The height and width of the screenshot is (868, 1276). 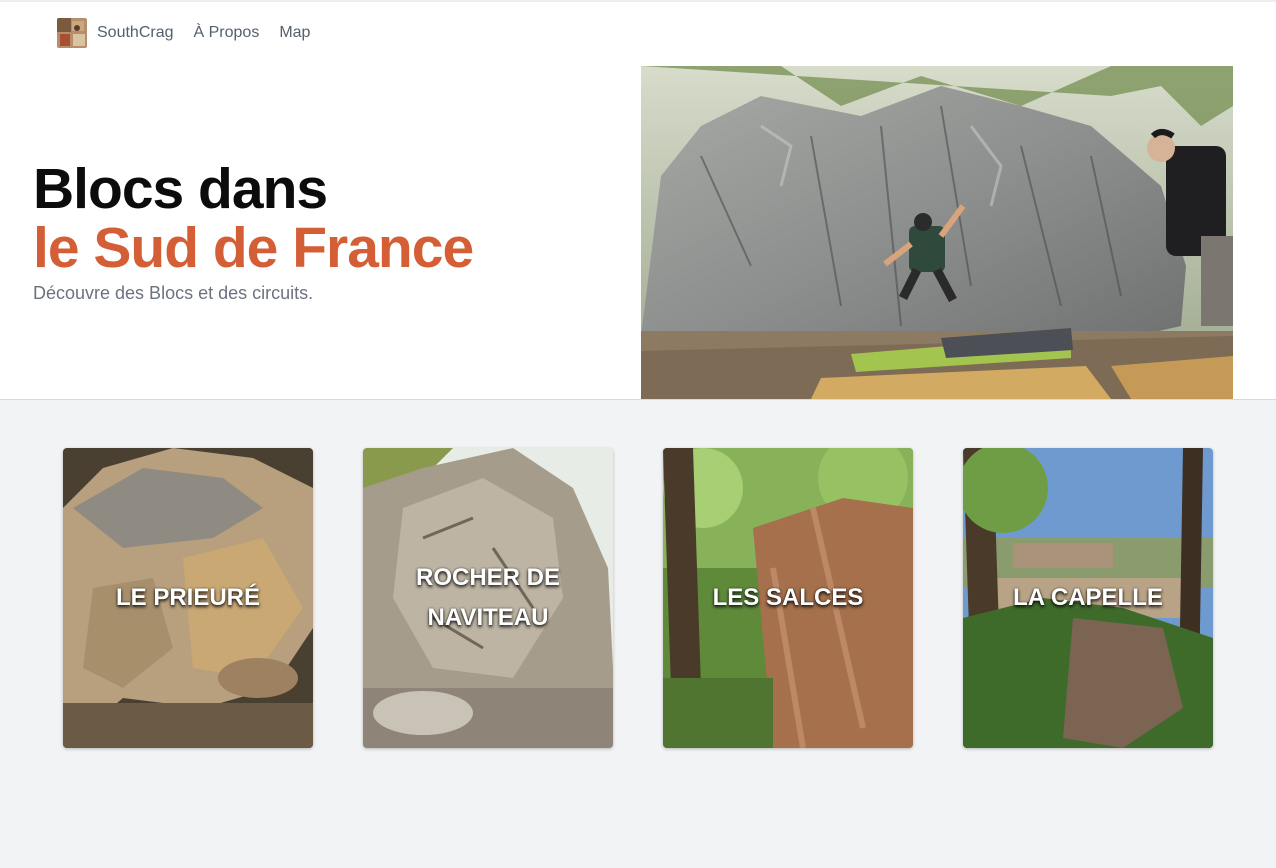 I want to click on card-label: LA CAPELLE, so click(x=1088, y=597).